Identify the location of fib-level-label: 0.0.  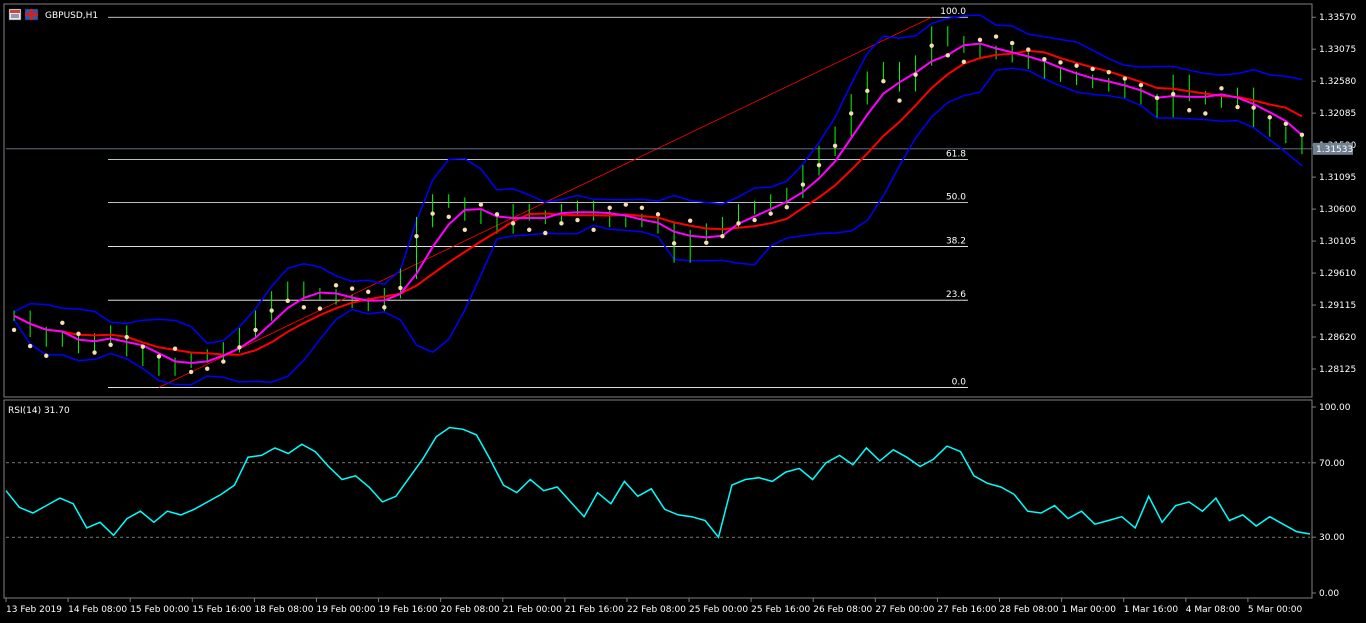
(959, 382).